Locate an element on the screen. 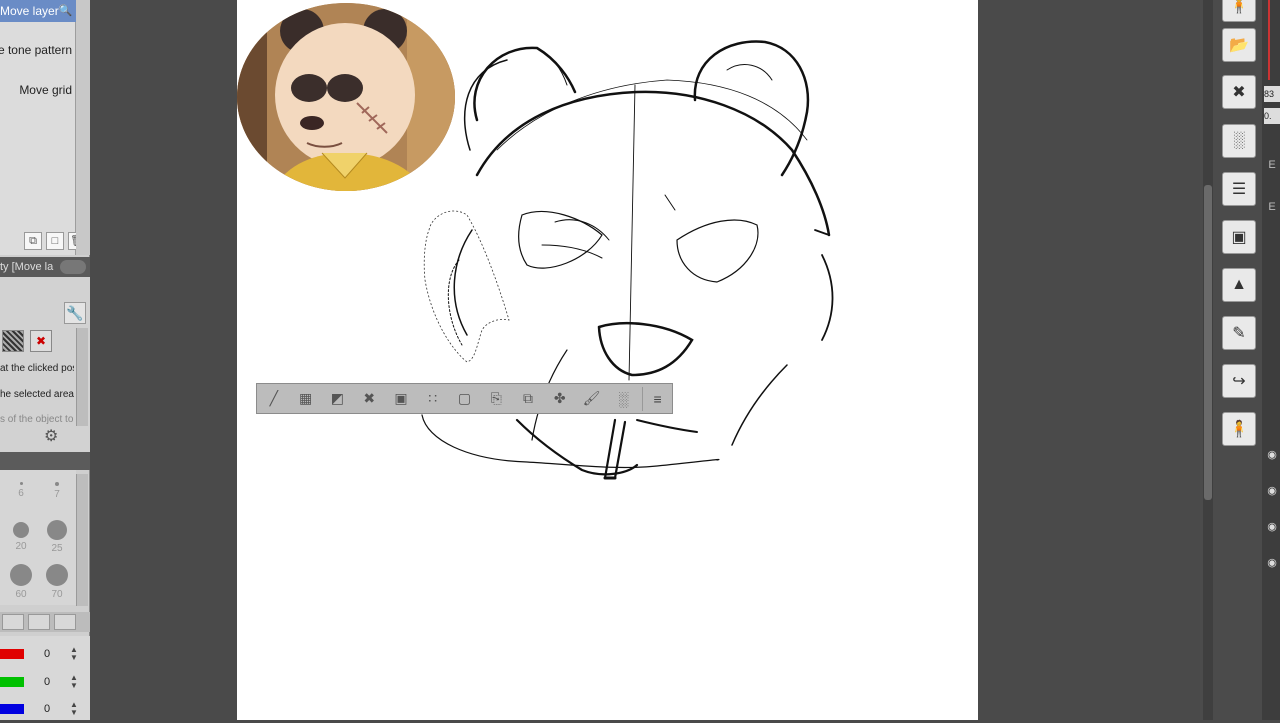  color-tabs is located at coordinates (45, 622).